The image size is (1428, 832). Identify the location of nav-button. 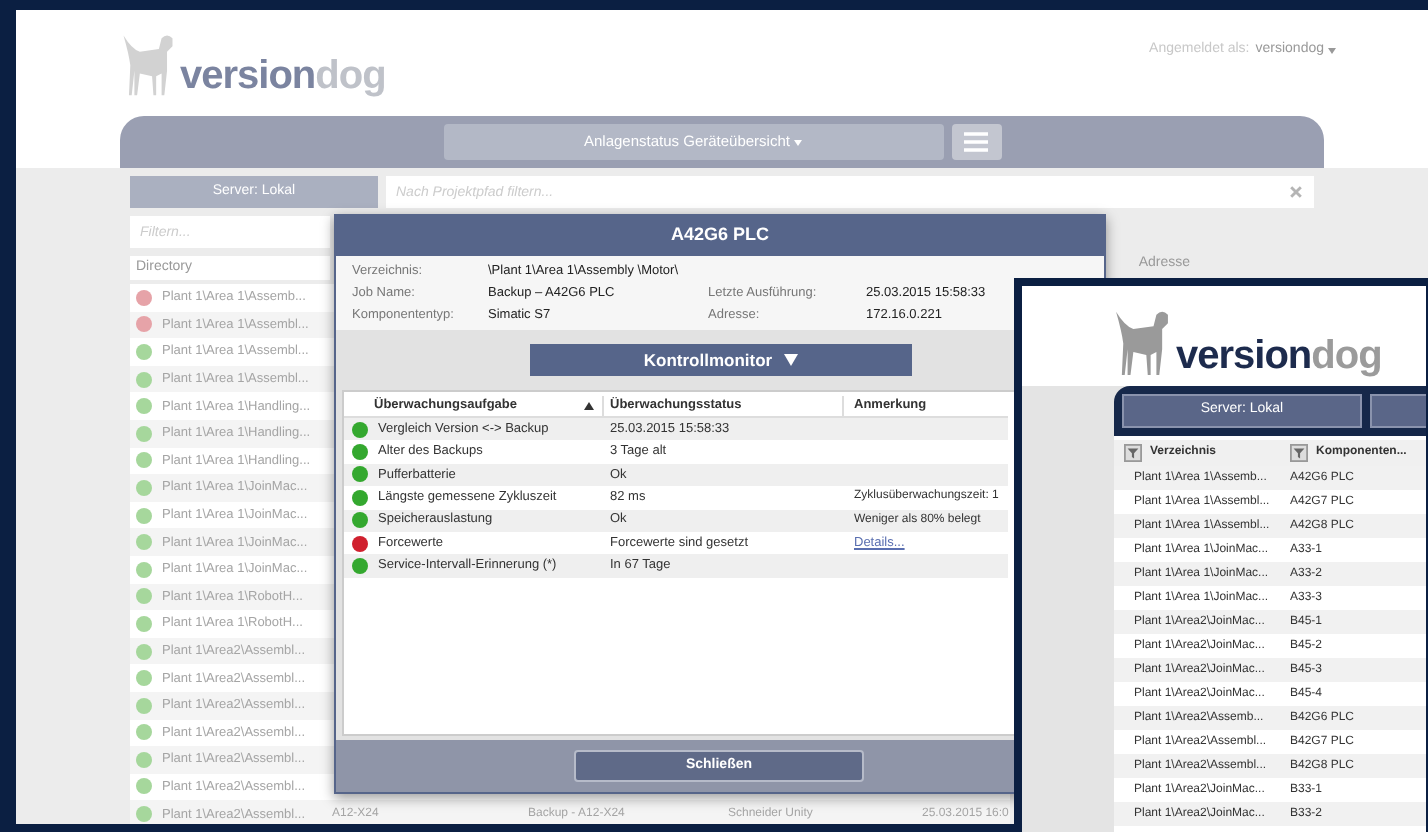
(1398, 411).